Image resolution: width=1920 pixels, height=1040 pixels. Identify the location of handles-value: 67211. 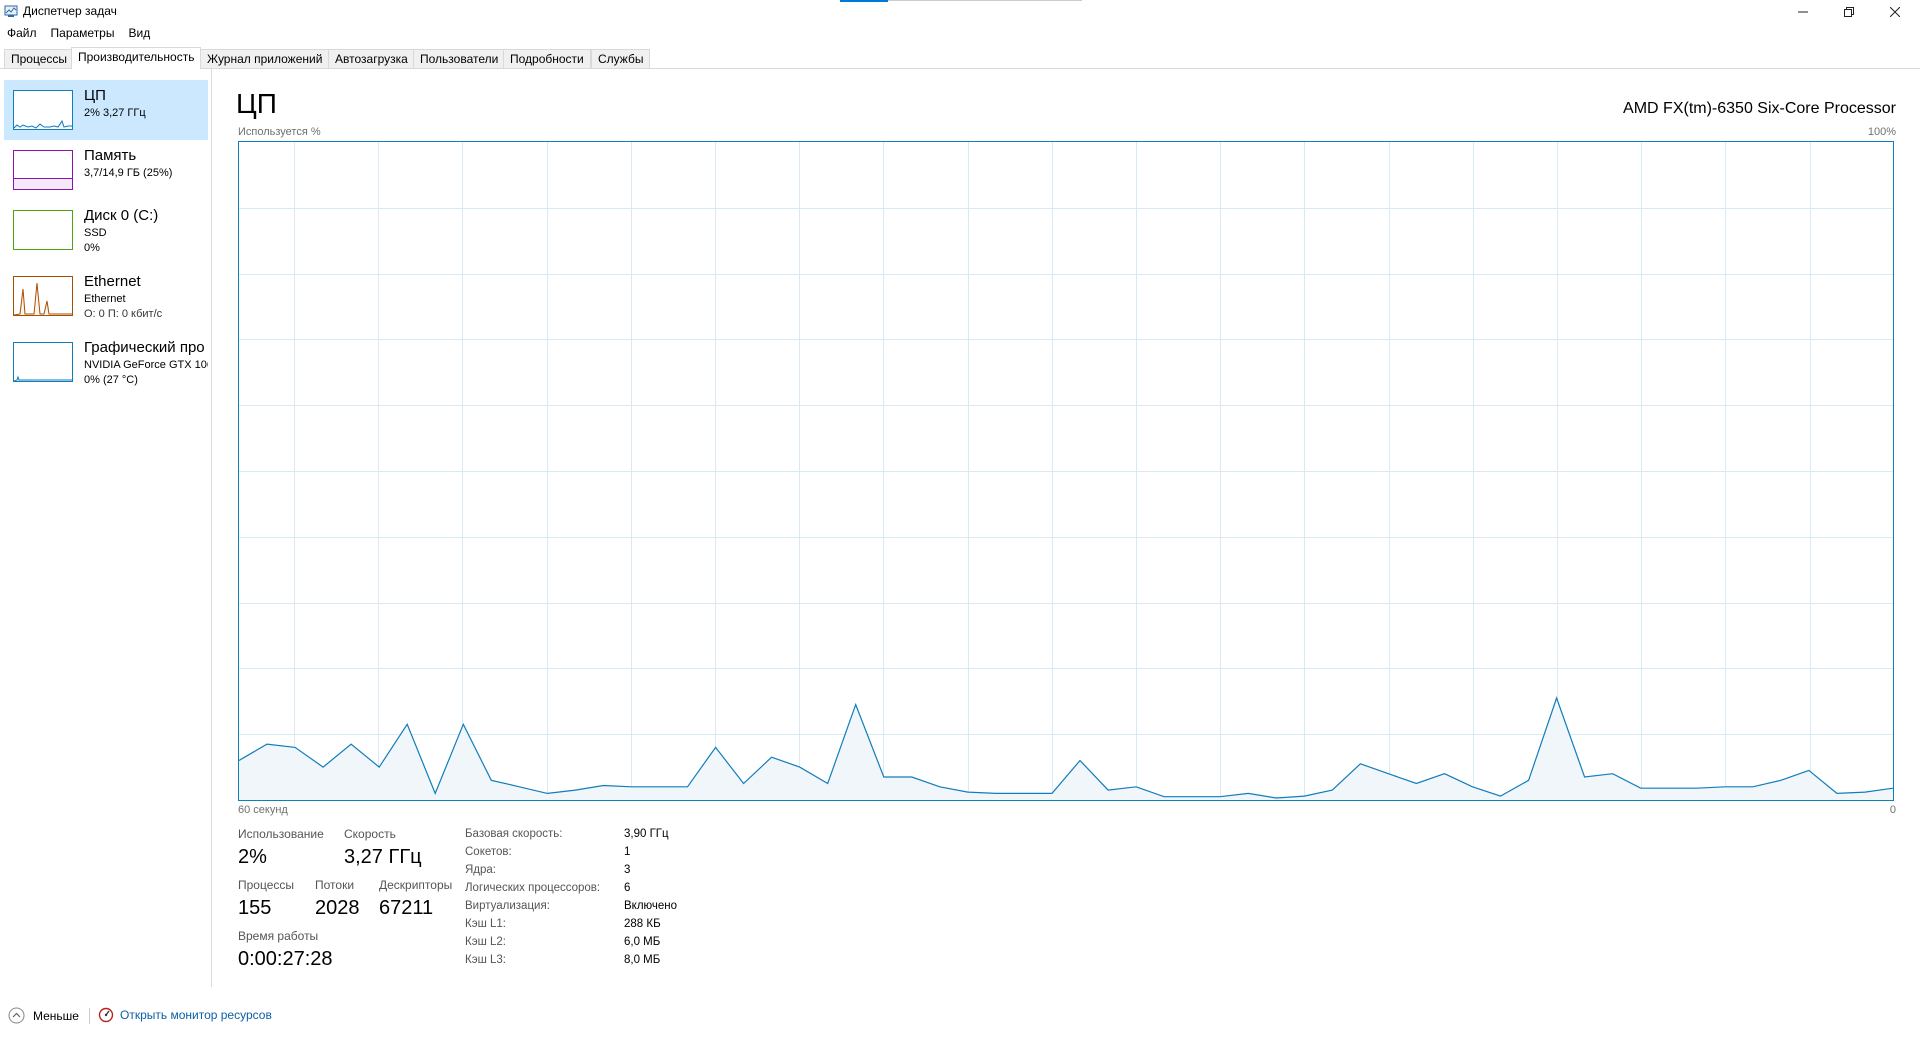
(406, 908).